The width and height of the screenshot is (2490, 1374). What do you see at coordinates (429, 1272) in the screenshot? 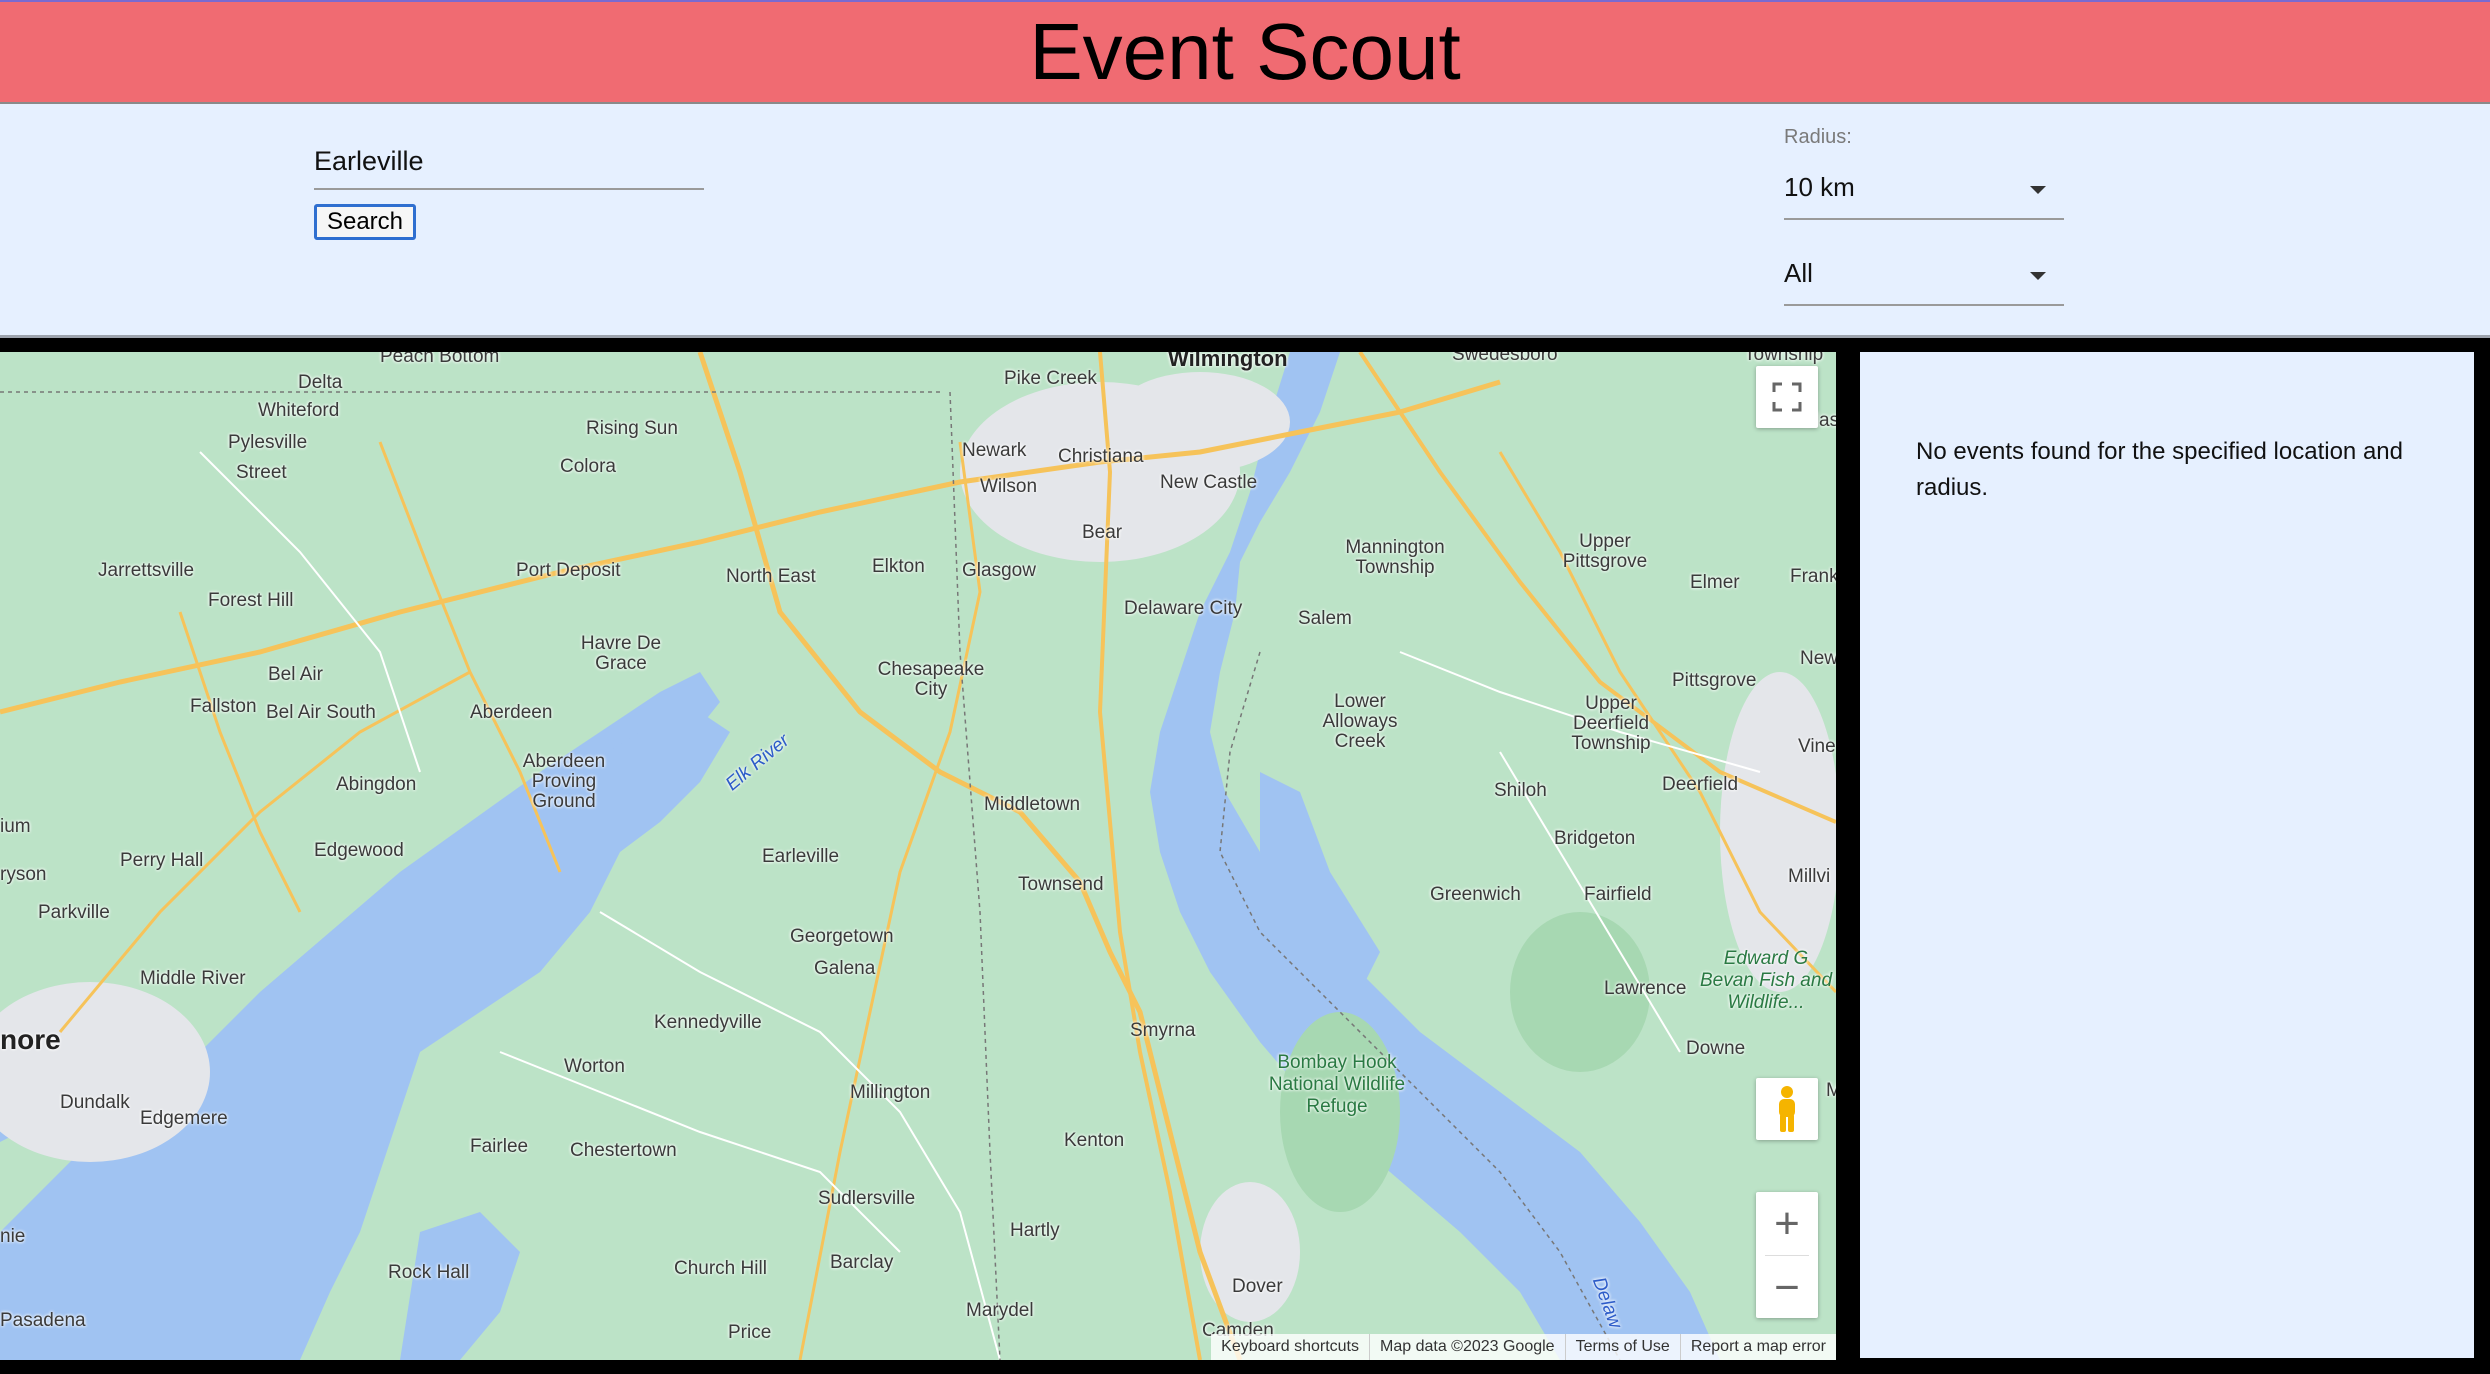
I see `map-label: Rock Hall` at bounding box center [429, 1272].